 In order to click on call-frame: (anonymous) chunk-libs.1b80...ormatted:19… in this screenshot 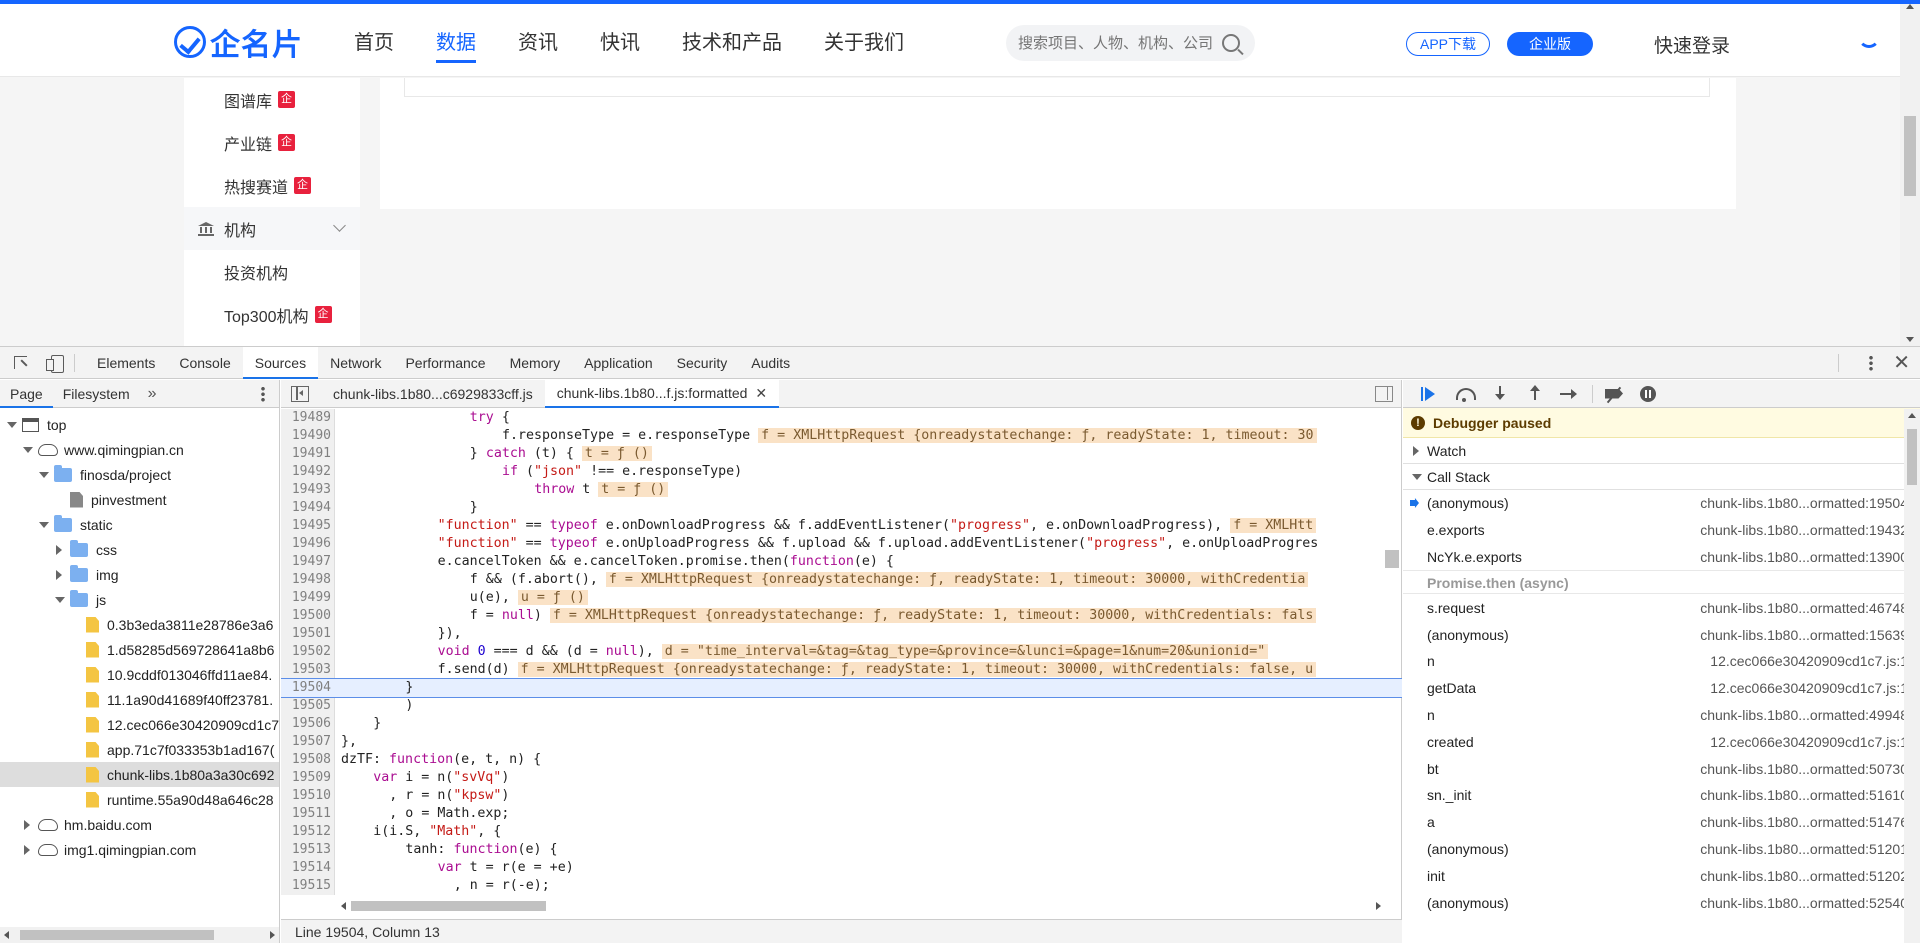, I will do `click(1661, 503)`.